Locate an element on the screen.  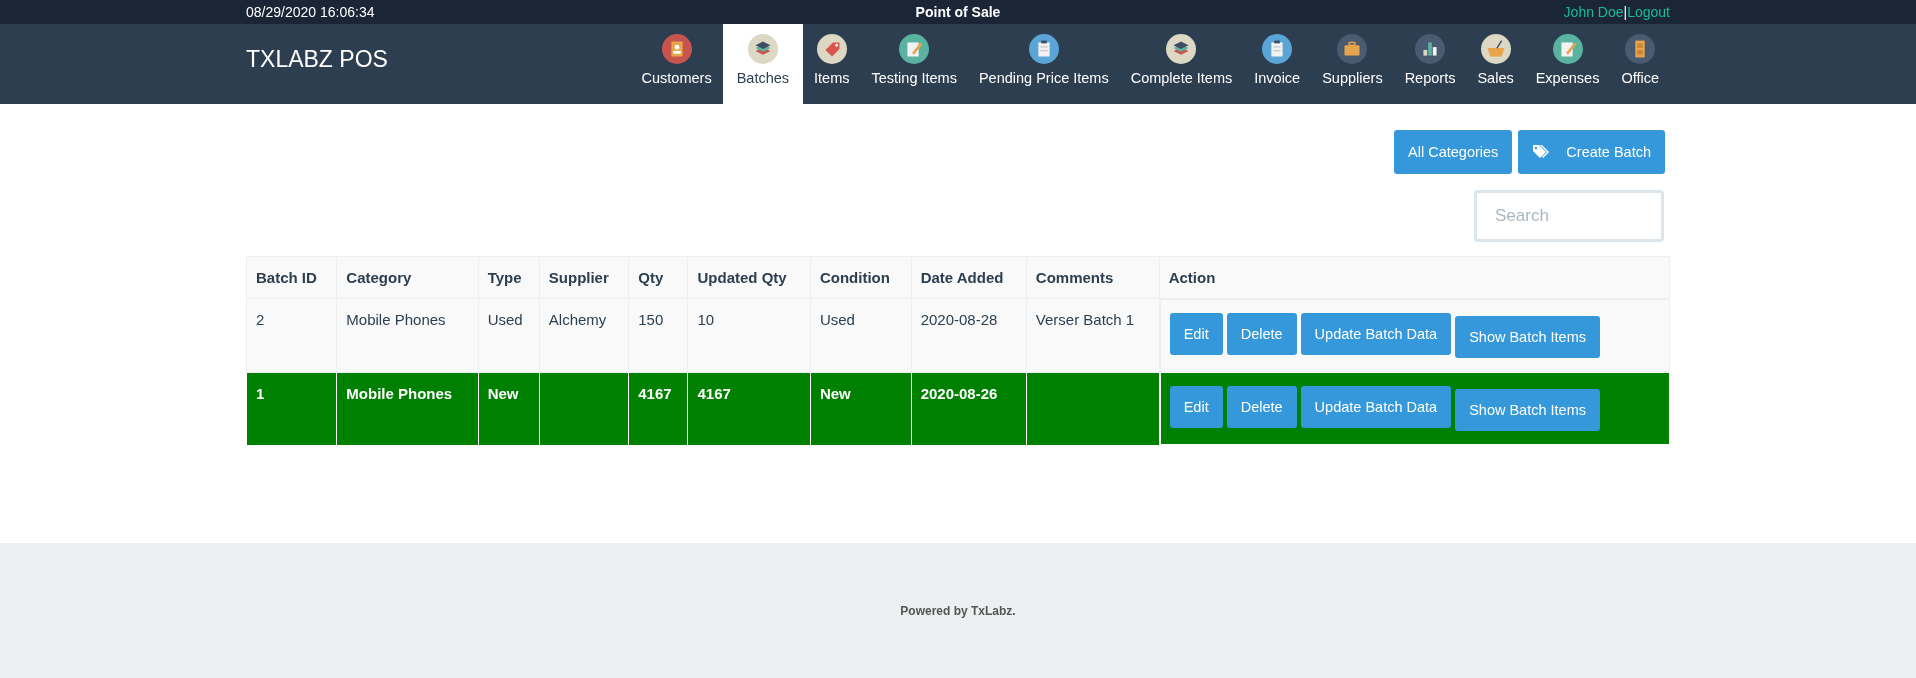
column-header: Supplier is located at coordinates (584, 277).